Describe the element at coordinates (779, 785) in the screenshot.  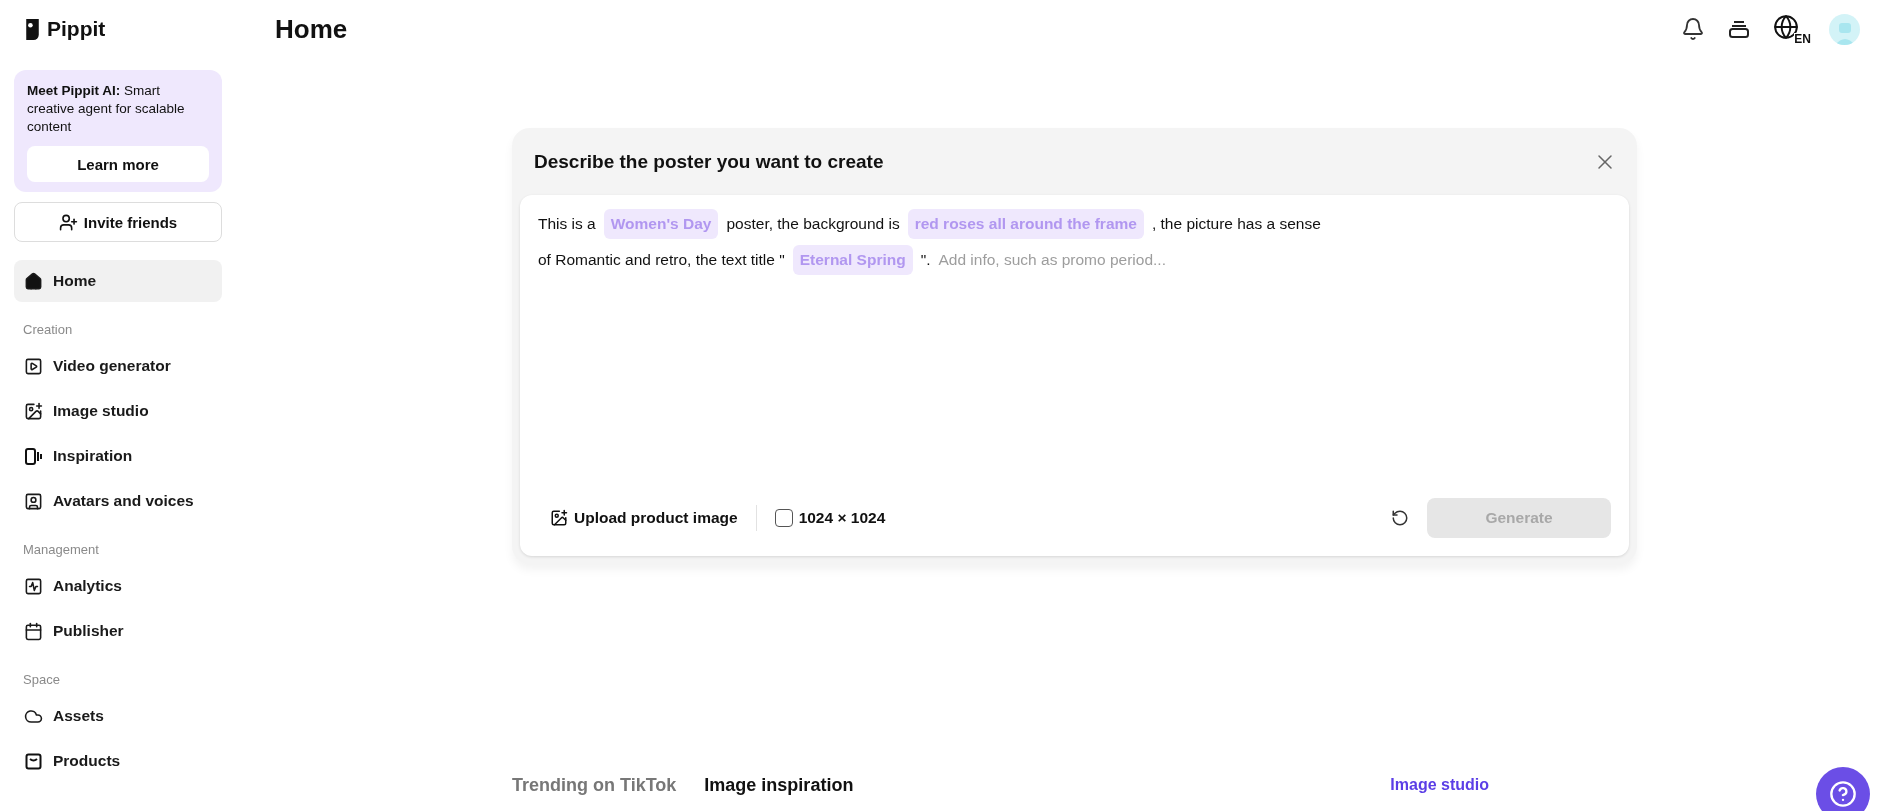
I see `section-tab: Image inspiration` at that location.